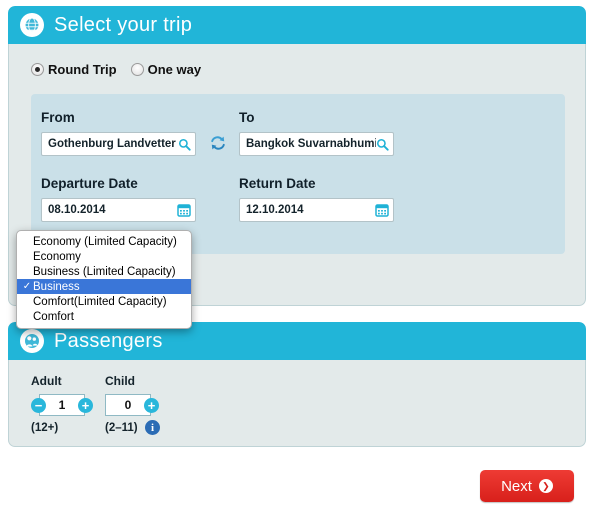  Describe the element at coordinates (62, 405) in the screenshot. I see `adult-stepper: − 1 +` at that location.